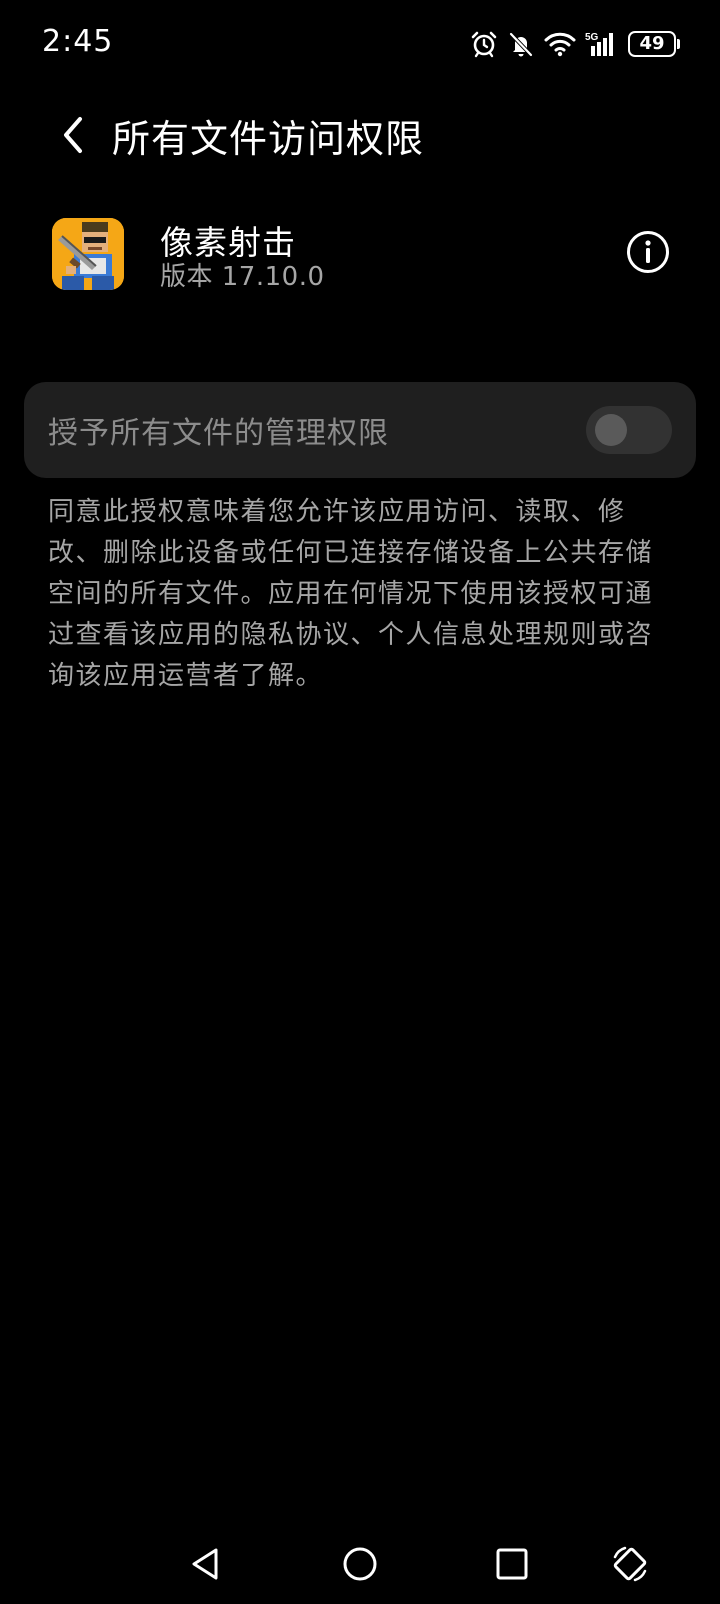 The width and height of the screenshot is (720, 1604). Describe the element at coordinates (360, 260) in the screenshot. I see `app-header: 像素射击 版本 17.10.0` at that location.